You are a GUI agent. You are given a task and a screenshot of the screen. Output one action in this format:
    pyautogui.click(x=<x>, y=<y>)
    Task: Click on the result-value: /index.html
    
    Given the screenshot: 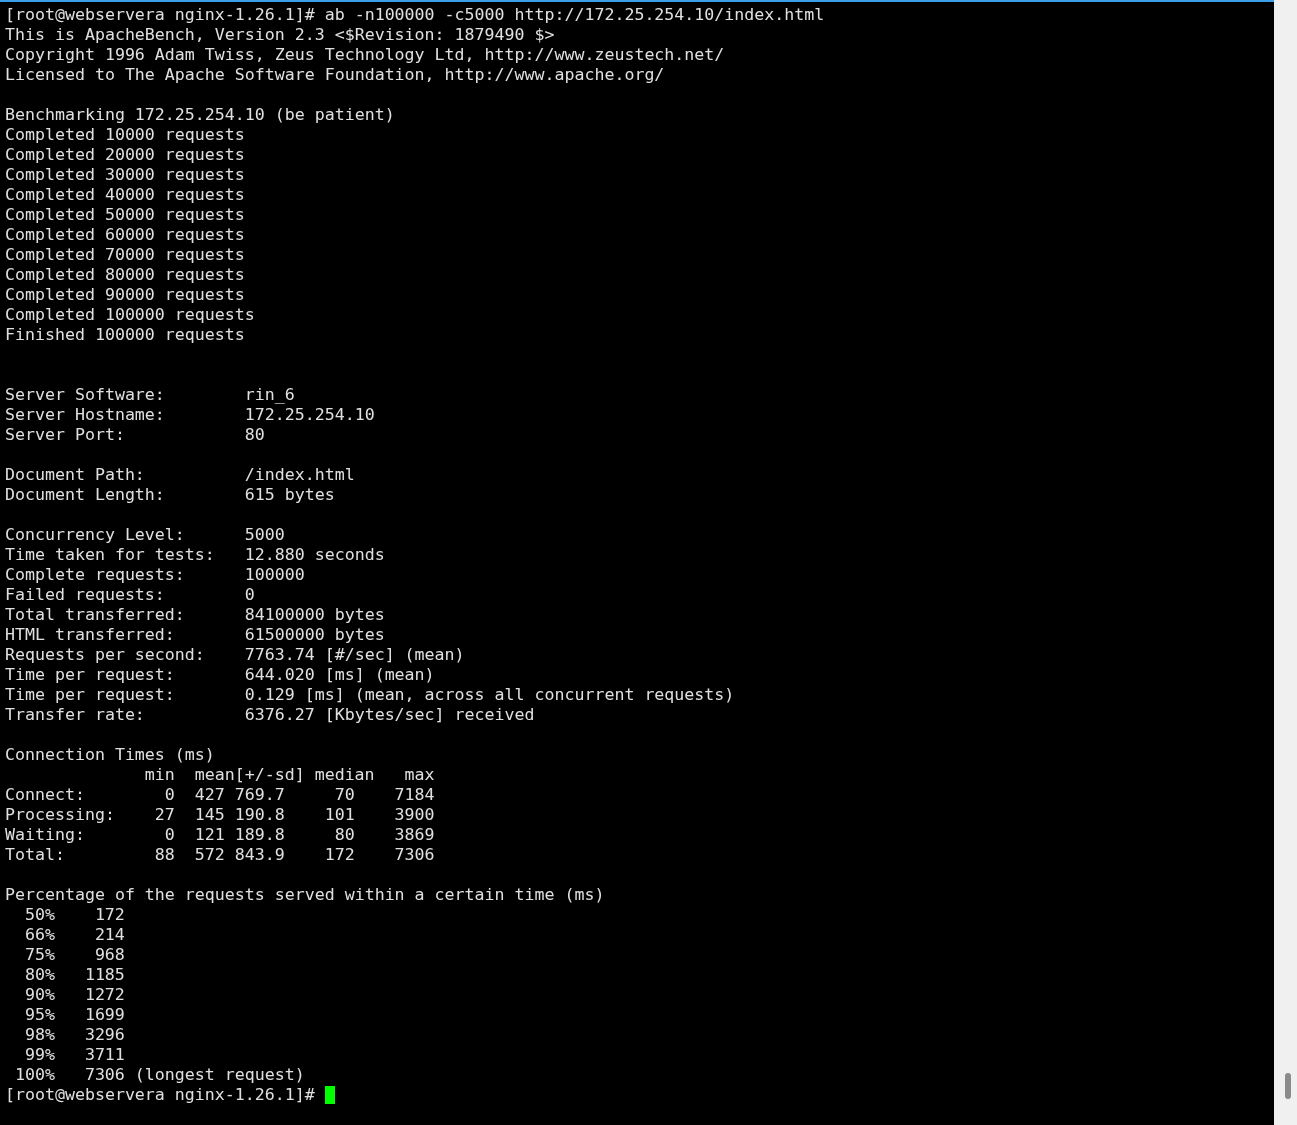 What is the action you would take?
    pyautogui.click(x=299, y=475)
    